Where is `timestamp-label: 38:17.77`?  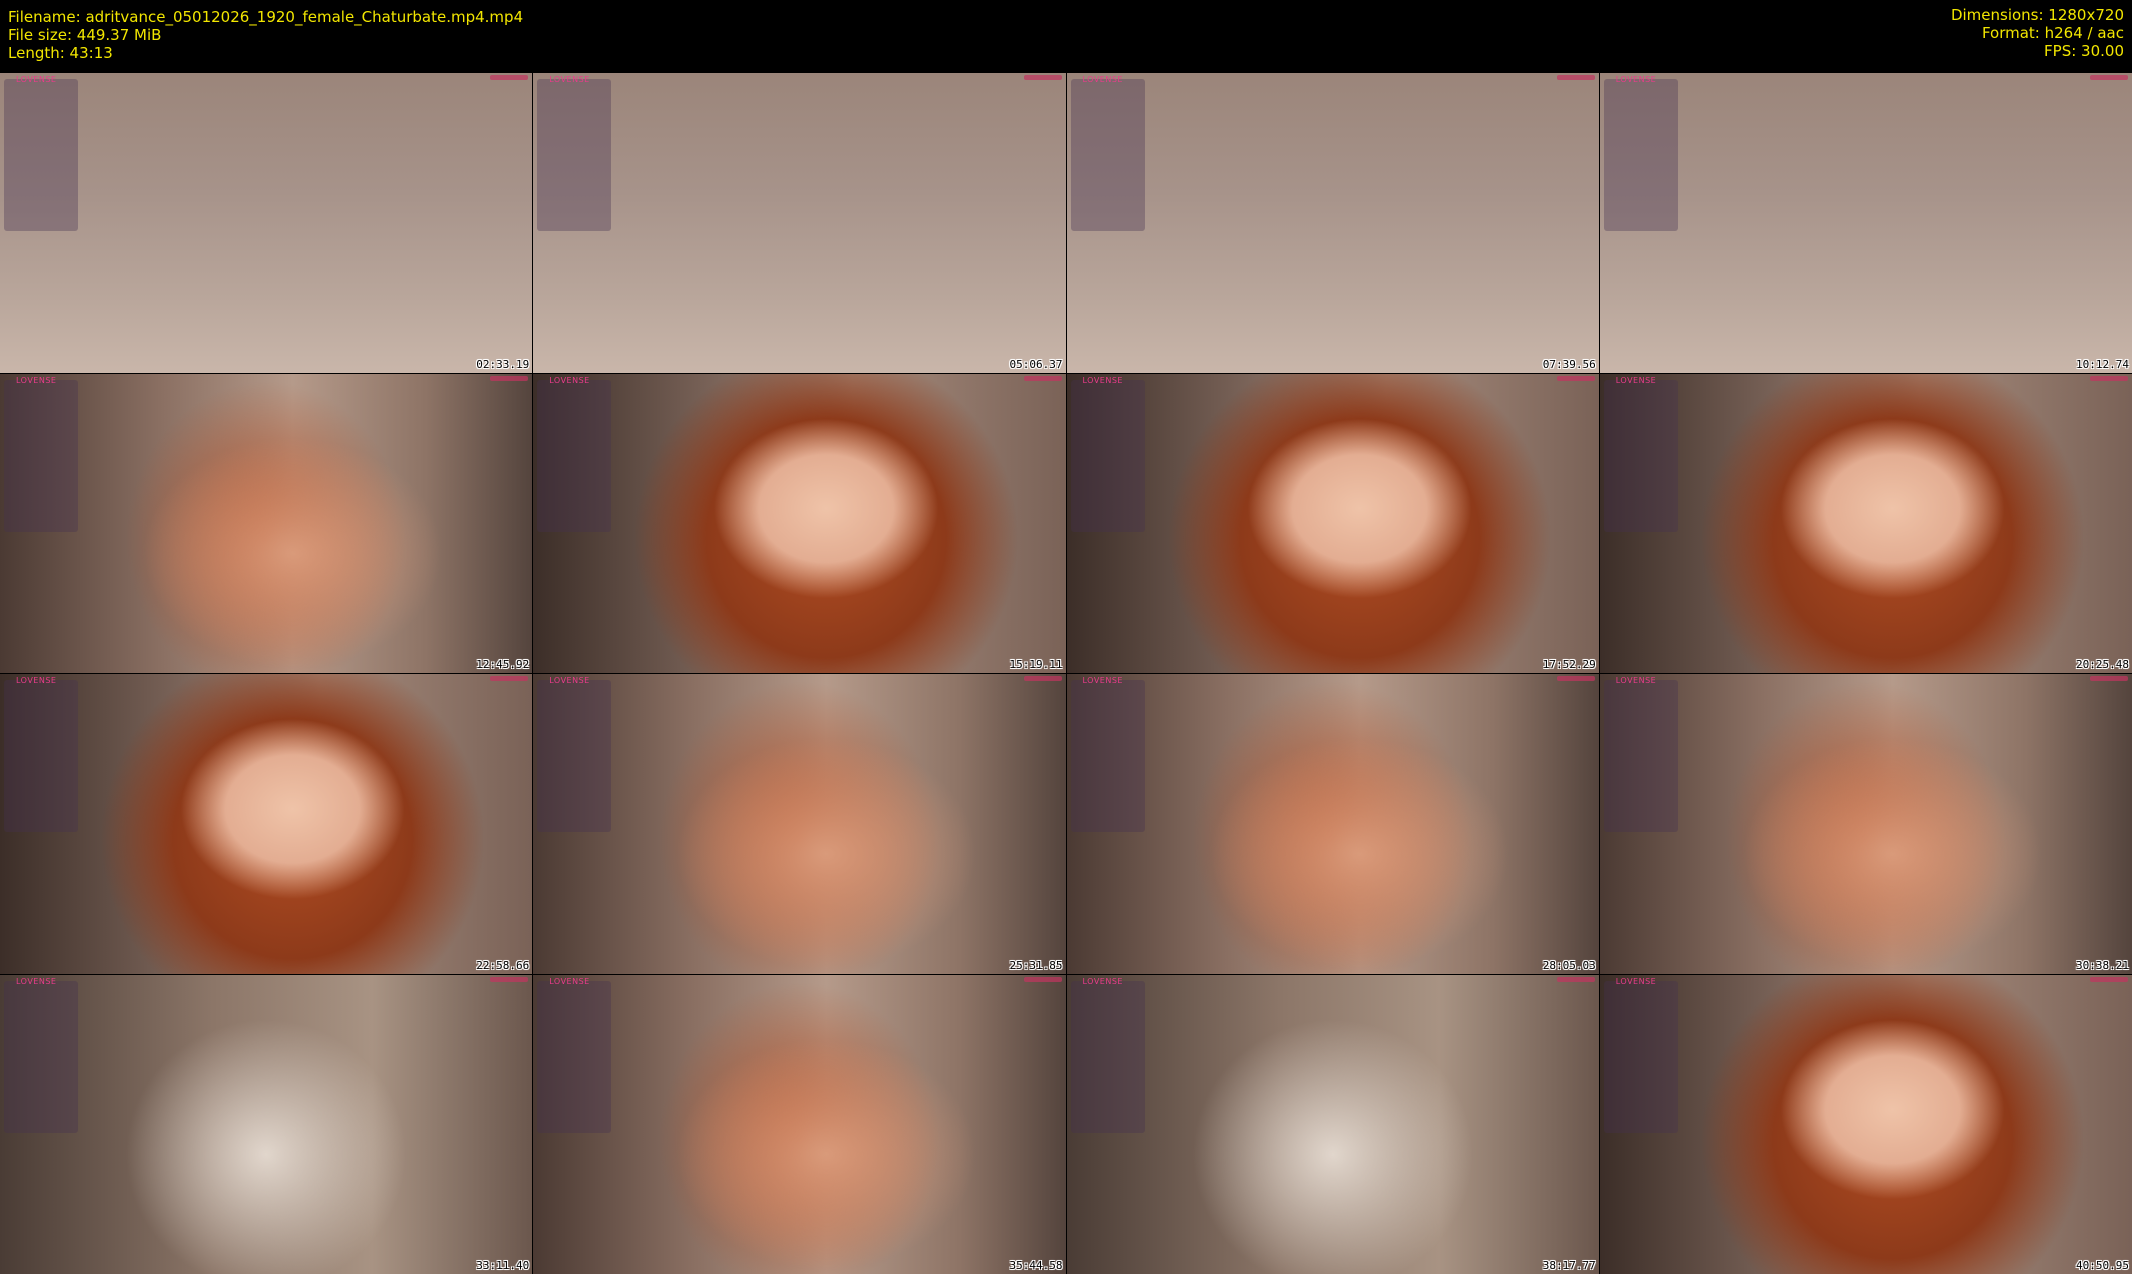
timestamp-label: 38:17.77 is located at coordinates (1569, 1265).